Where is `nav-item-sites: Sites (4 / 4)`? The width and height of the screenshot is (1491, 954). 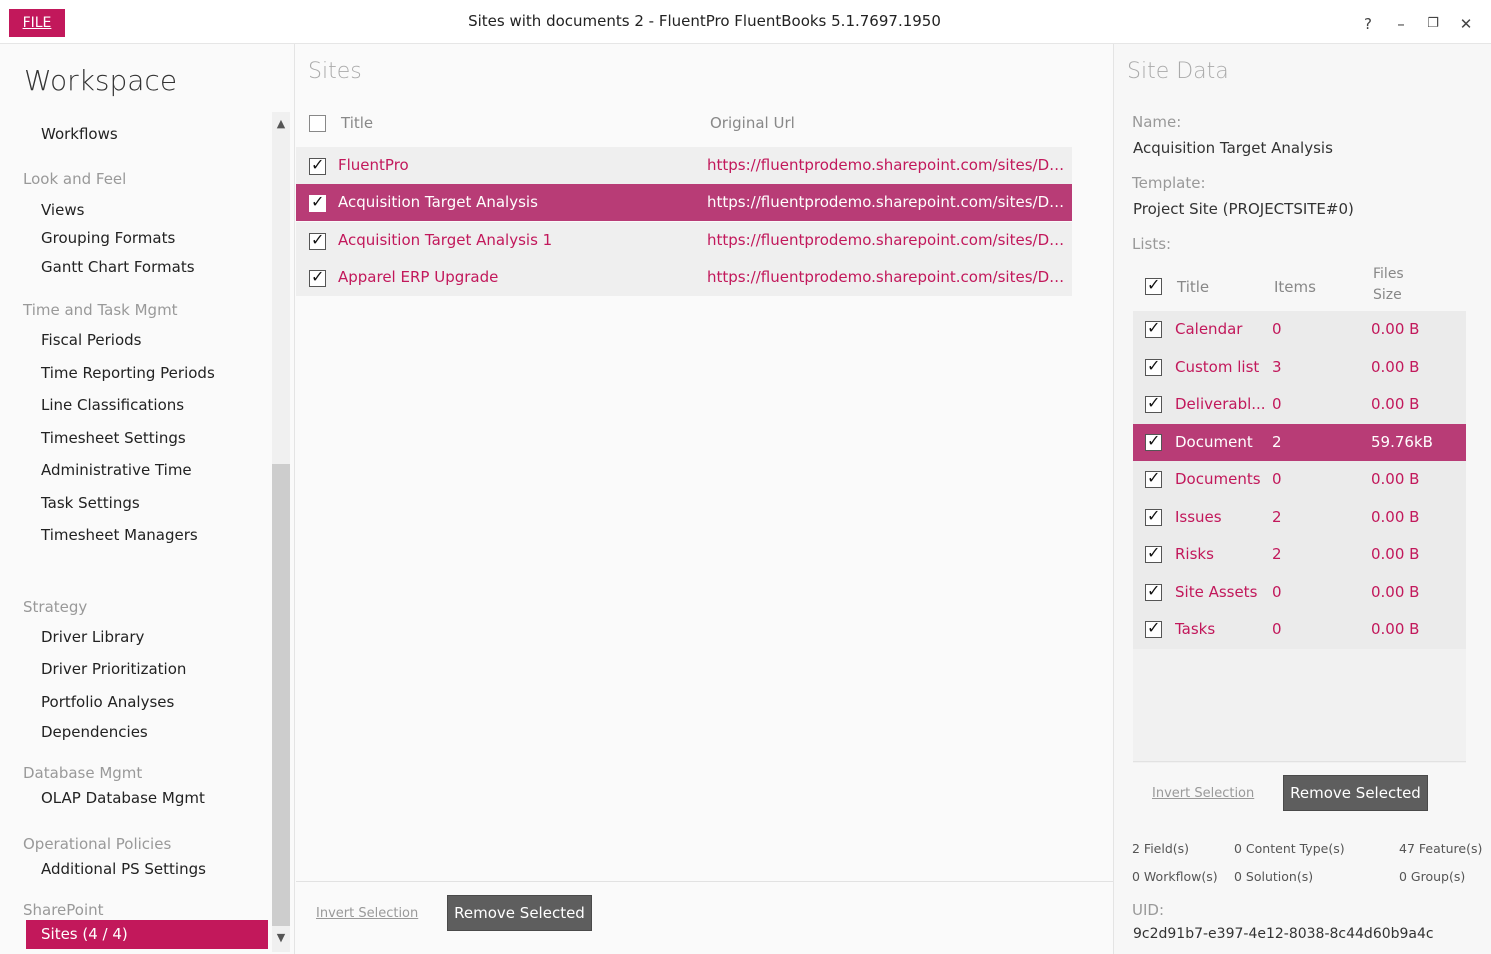 nav-item-sites: Sites (4 / 4) is located at coordinates (147, 934).